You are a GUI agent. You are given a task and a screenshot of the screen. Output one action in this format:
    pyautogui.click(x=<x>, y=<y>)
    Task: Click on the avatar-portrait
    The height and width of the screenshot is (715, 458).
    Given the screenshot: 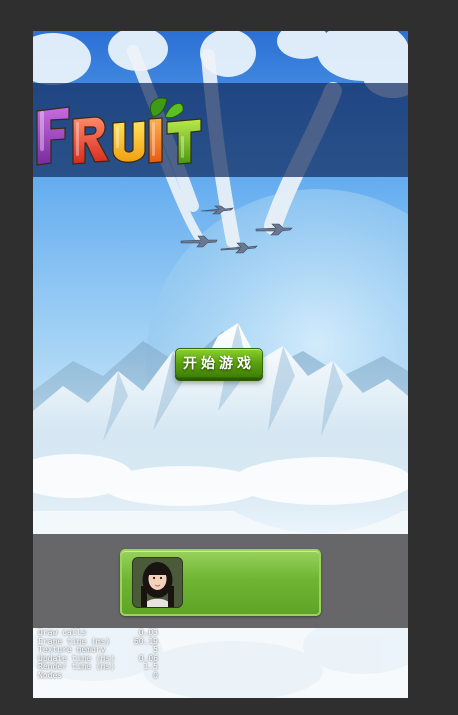 What is the action you would take?
    pyautogui.click(x=157, y=582)
    